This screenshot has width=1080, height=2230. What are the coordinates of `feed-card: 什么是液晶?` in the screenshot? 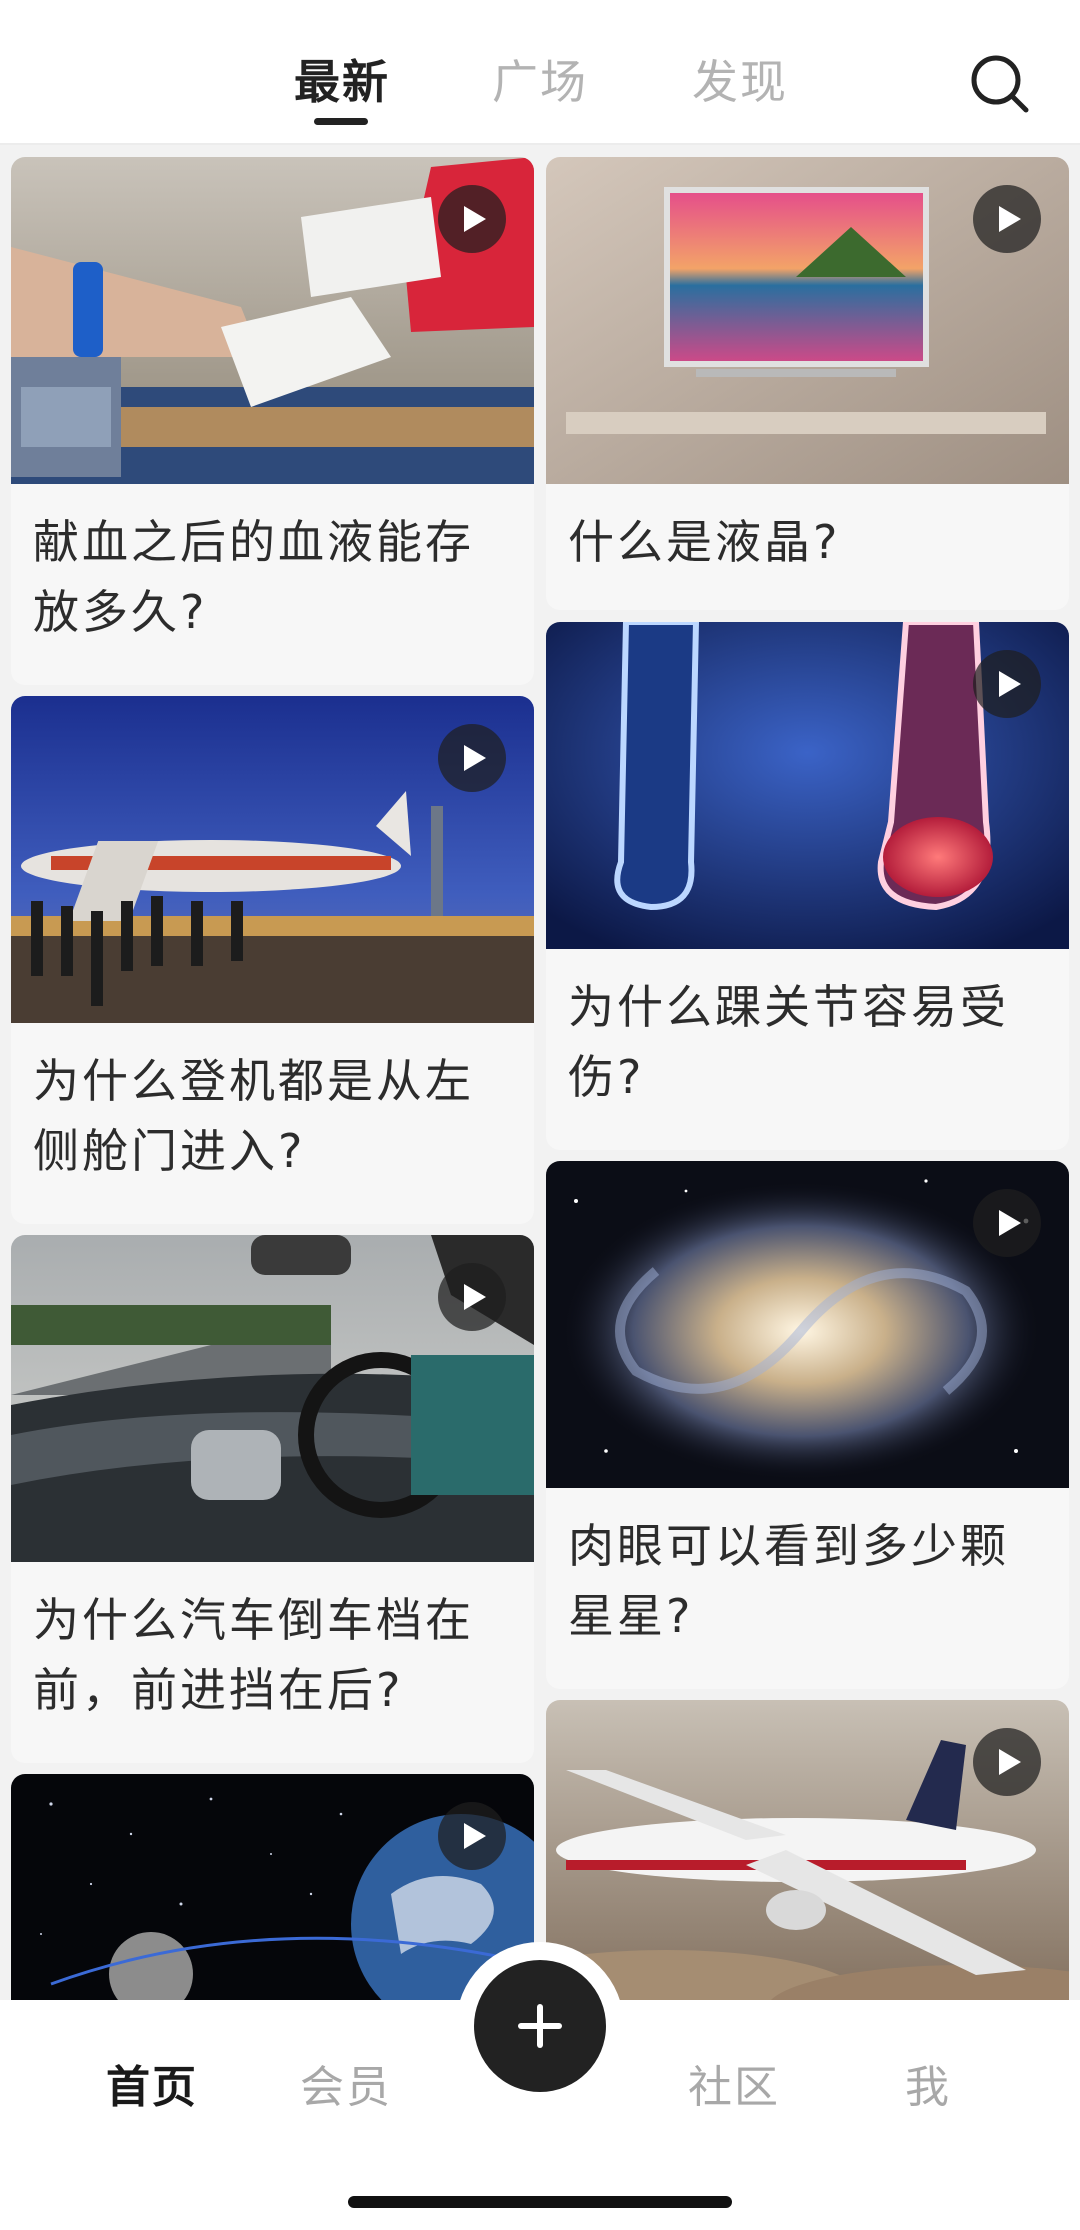 It's located at (807, 383).